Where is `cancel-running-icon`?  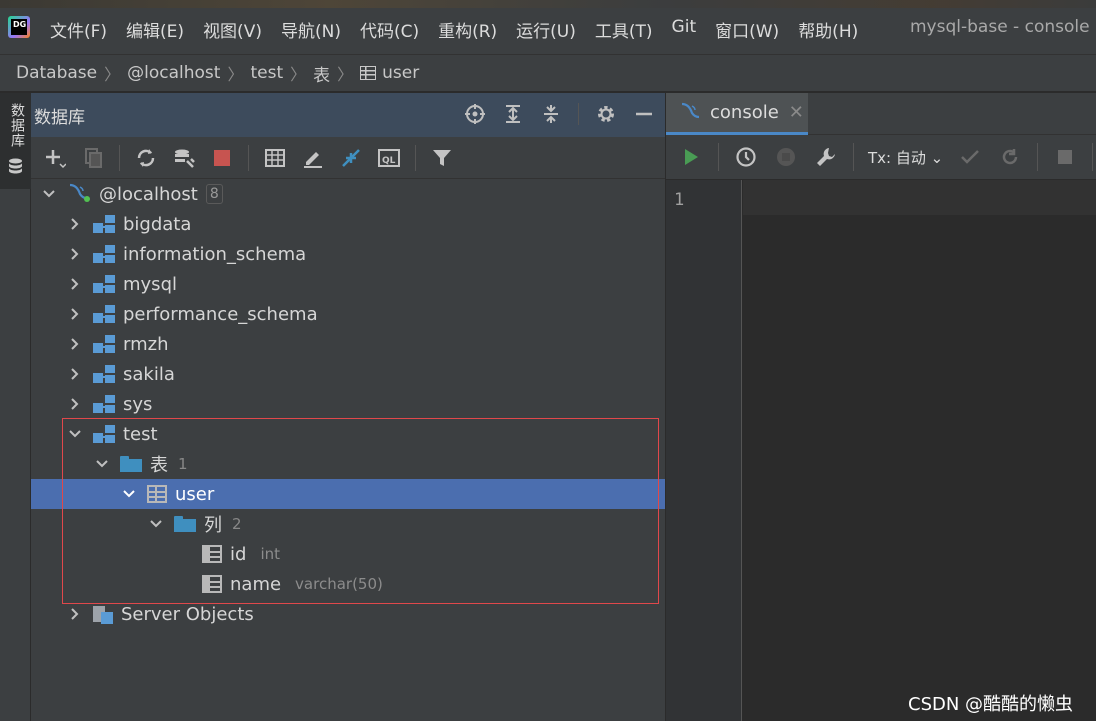 cancel-running-icon is located at coordinates (786, 157).